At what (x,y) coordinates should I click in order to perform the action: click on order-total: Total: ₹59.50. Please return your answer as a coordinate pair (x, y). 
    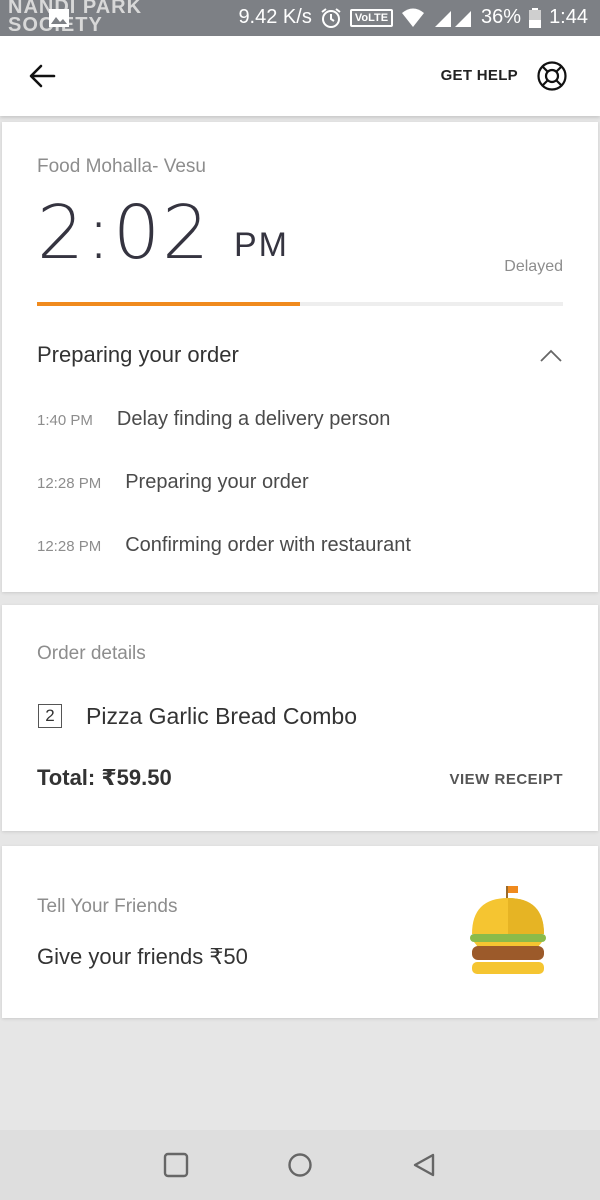
    Looking at the image, I should click on (104, 777).